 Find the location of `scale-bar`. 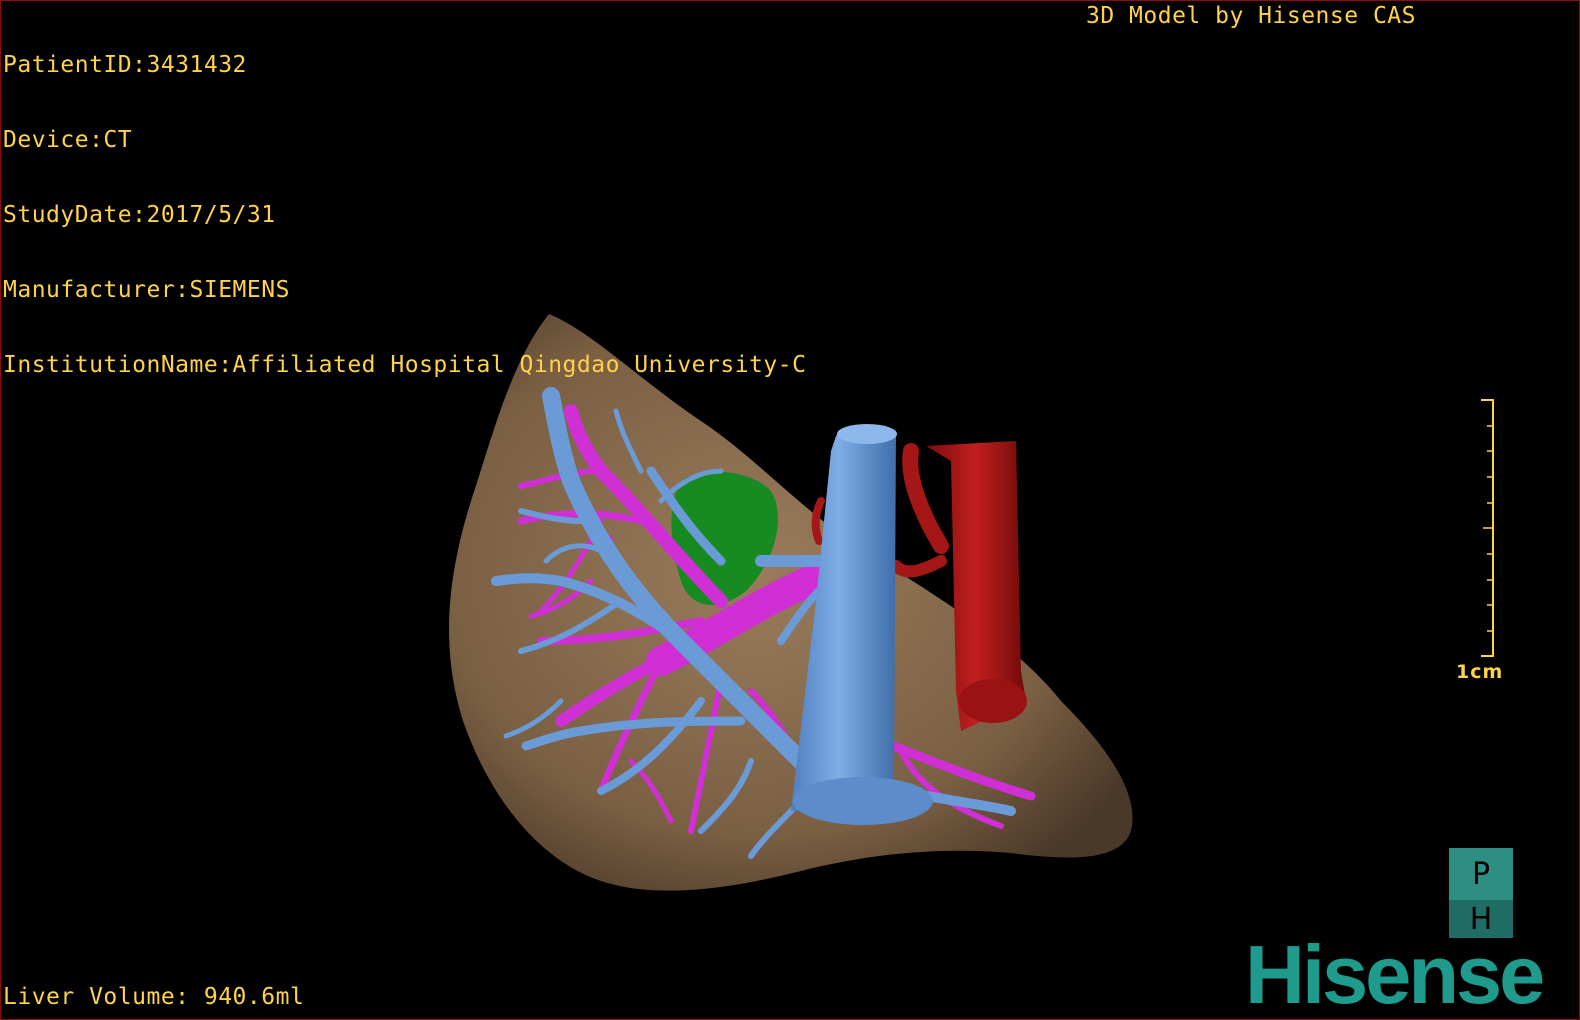

scale-bar is located at coordinates (1487, 528).